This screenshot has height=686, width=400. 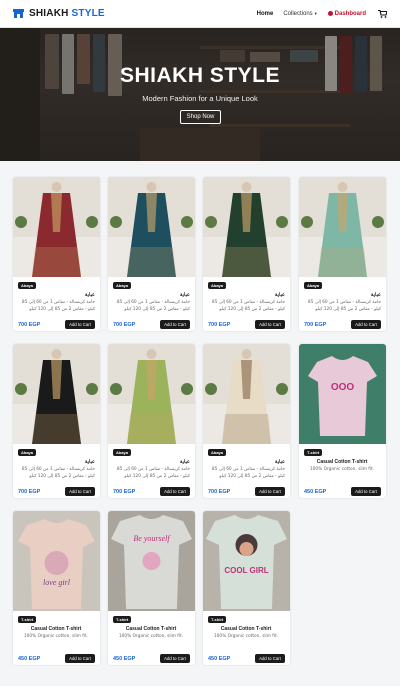 What do you see at coordinates (343, 387) in the screenshot?
I see `svg-text: OOO` at bounding box center [343, 387].